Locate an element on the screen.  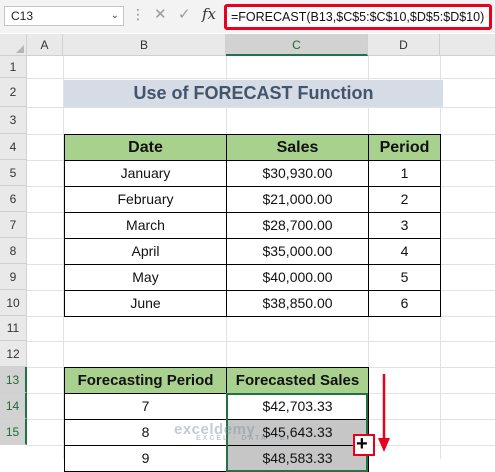
column-header-a: A is located at coordinates (45, 45).